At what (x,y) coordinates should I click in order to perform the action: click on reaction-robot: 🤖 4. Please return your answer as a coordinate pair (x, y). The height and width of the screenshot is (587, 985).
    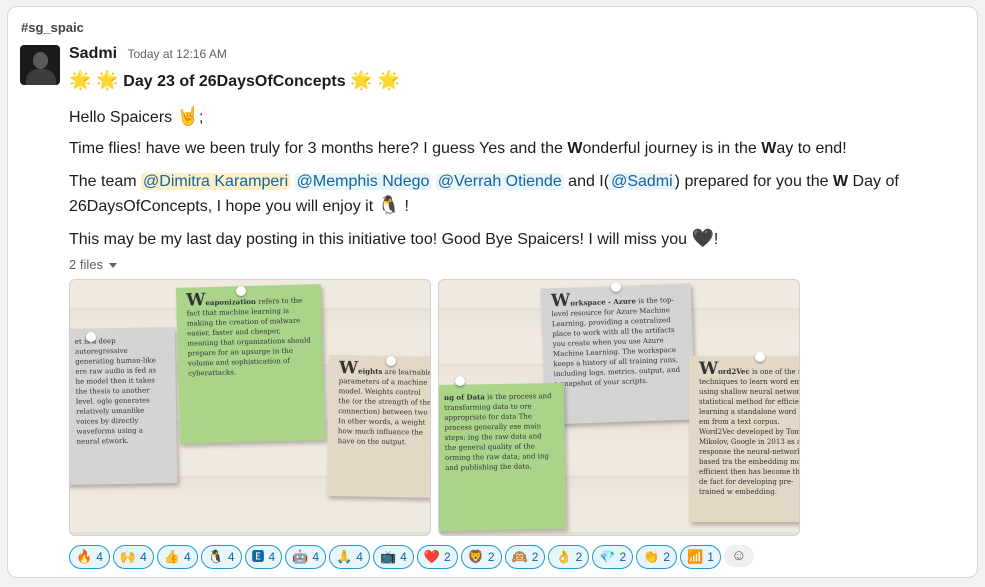
    Looking at the image, I should click on (306, 557).